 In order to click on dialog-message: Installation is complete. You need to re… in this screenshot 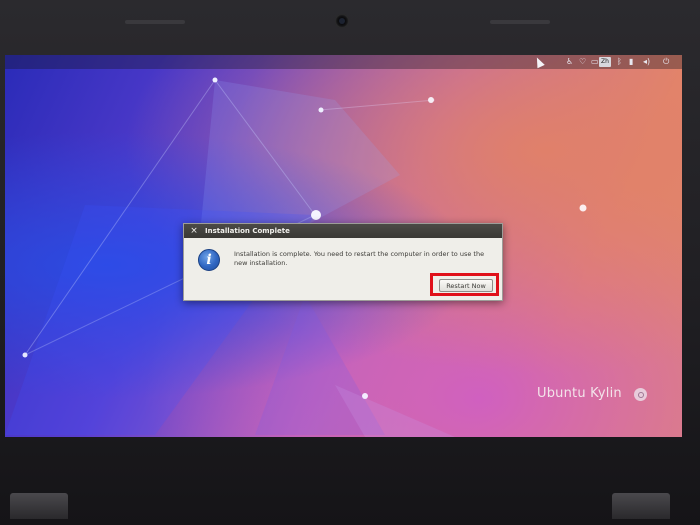, I will do `click(359, 258)`.